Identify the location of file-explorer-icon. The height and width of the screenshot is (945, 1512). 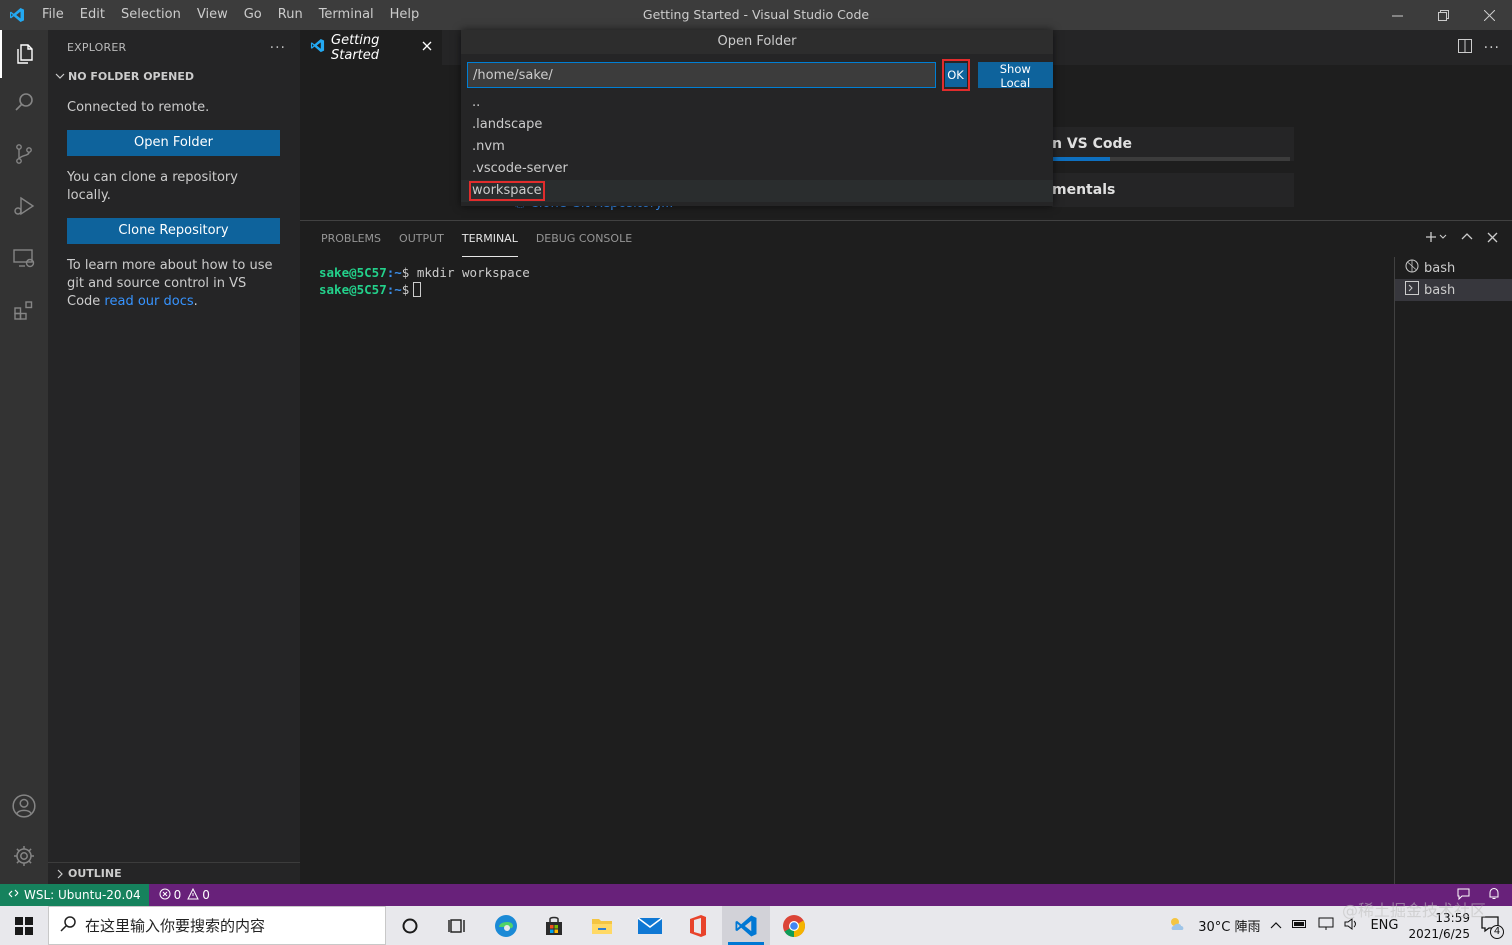
(602, 925).